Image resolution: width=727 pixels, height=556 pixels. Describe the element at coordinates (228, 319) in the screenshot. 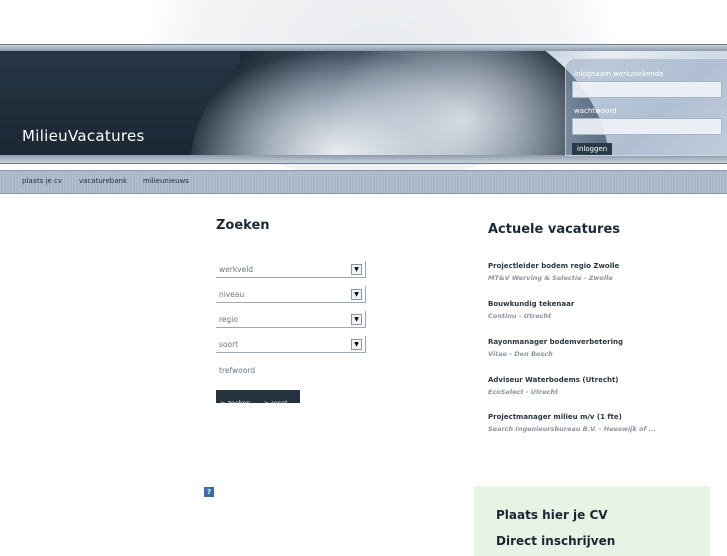

I see `select-value: regio` at that location.